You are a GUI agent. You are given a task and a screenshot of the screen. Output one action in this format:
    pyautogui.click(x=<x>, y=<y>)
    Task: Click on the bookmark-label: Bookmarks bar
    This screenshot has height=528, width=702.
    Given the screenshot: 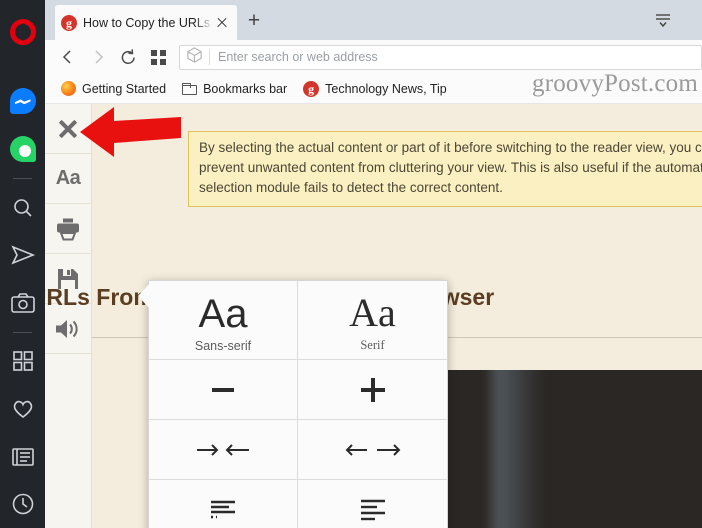 What is the action you would take?
    pyautogui.click(x=245, y=88)
    